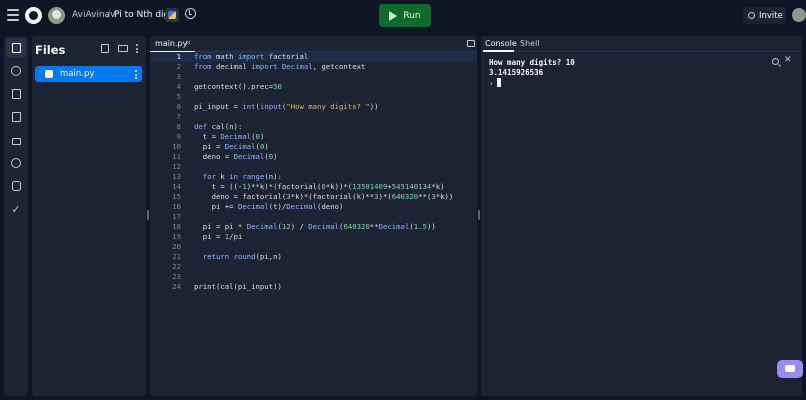  I want to click on code-line: 5, so click(313, 97).